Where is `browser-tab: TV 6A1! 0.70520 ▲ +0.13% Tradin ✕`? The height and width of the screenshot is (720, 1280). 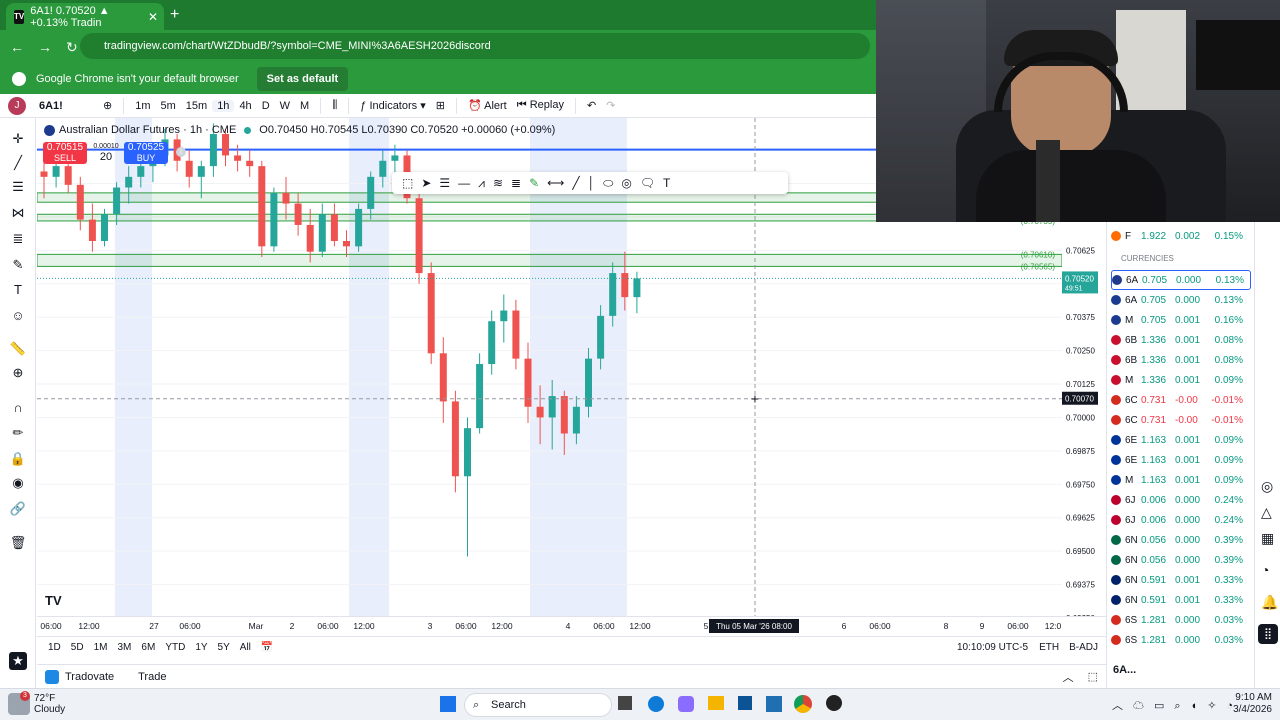 browser-tab: TV 6A1! 0.70520 ▲ +0.13% Tradin ✕ is located at coordinates (85, 16).